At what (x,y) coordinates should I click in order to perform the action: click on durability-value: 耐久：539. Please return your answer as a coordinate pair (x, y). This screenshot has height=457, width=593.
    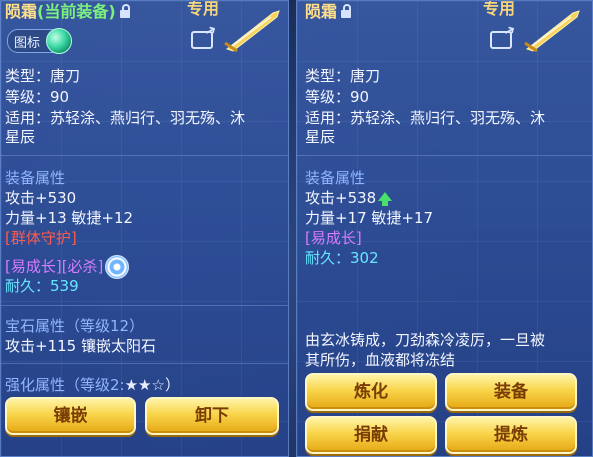
    Looking at the image, I should click on (42, 286).